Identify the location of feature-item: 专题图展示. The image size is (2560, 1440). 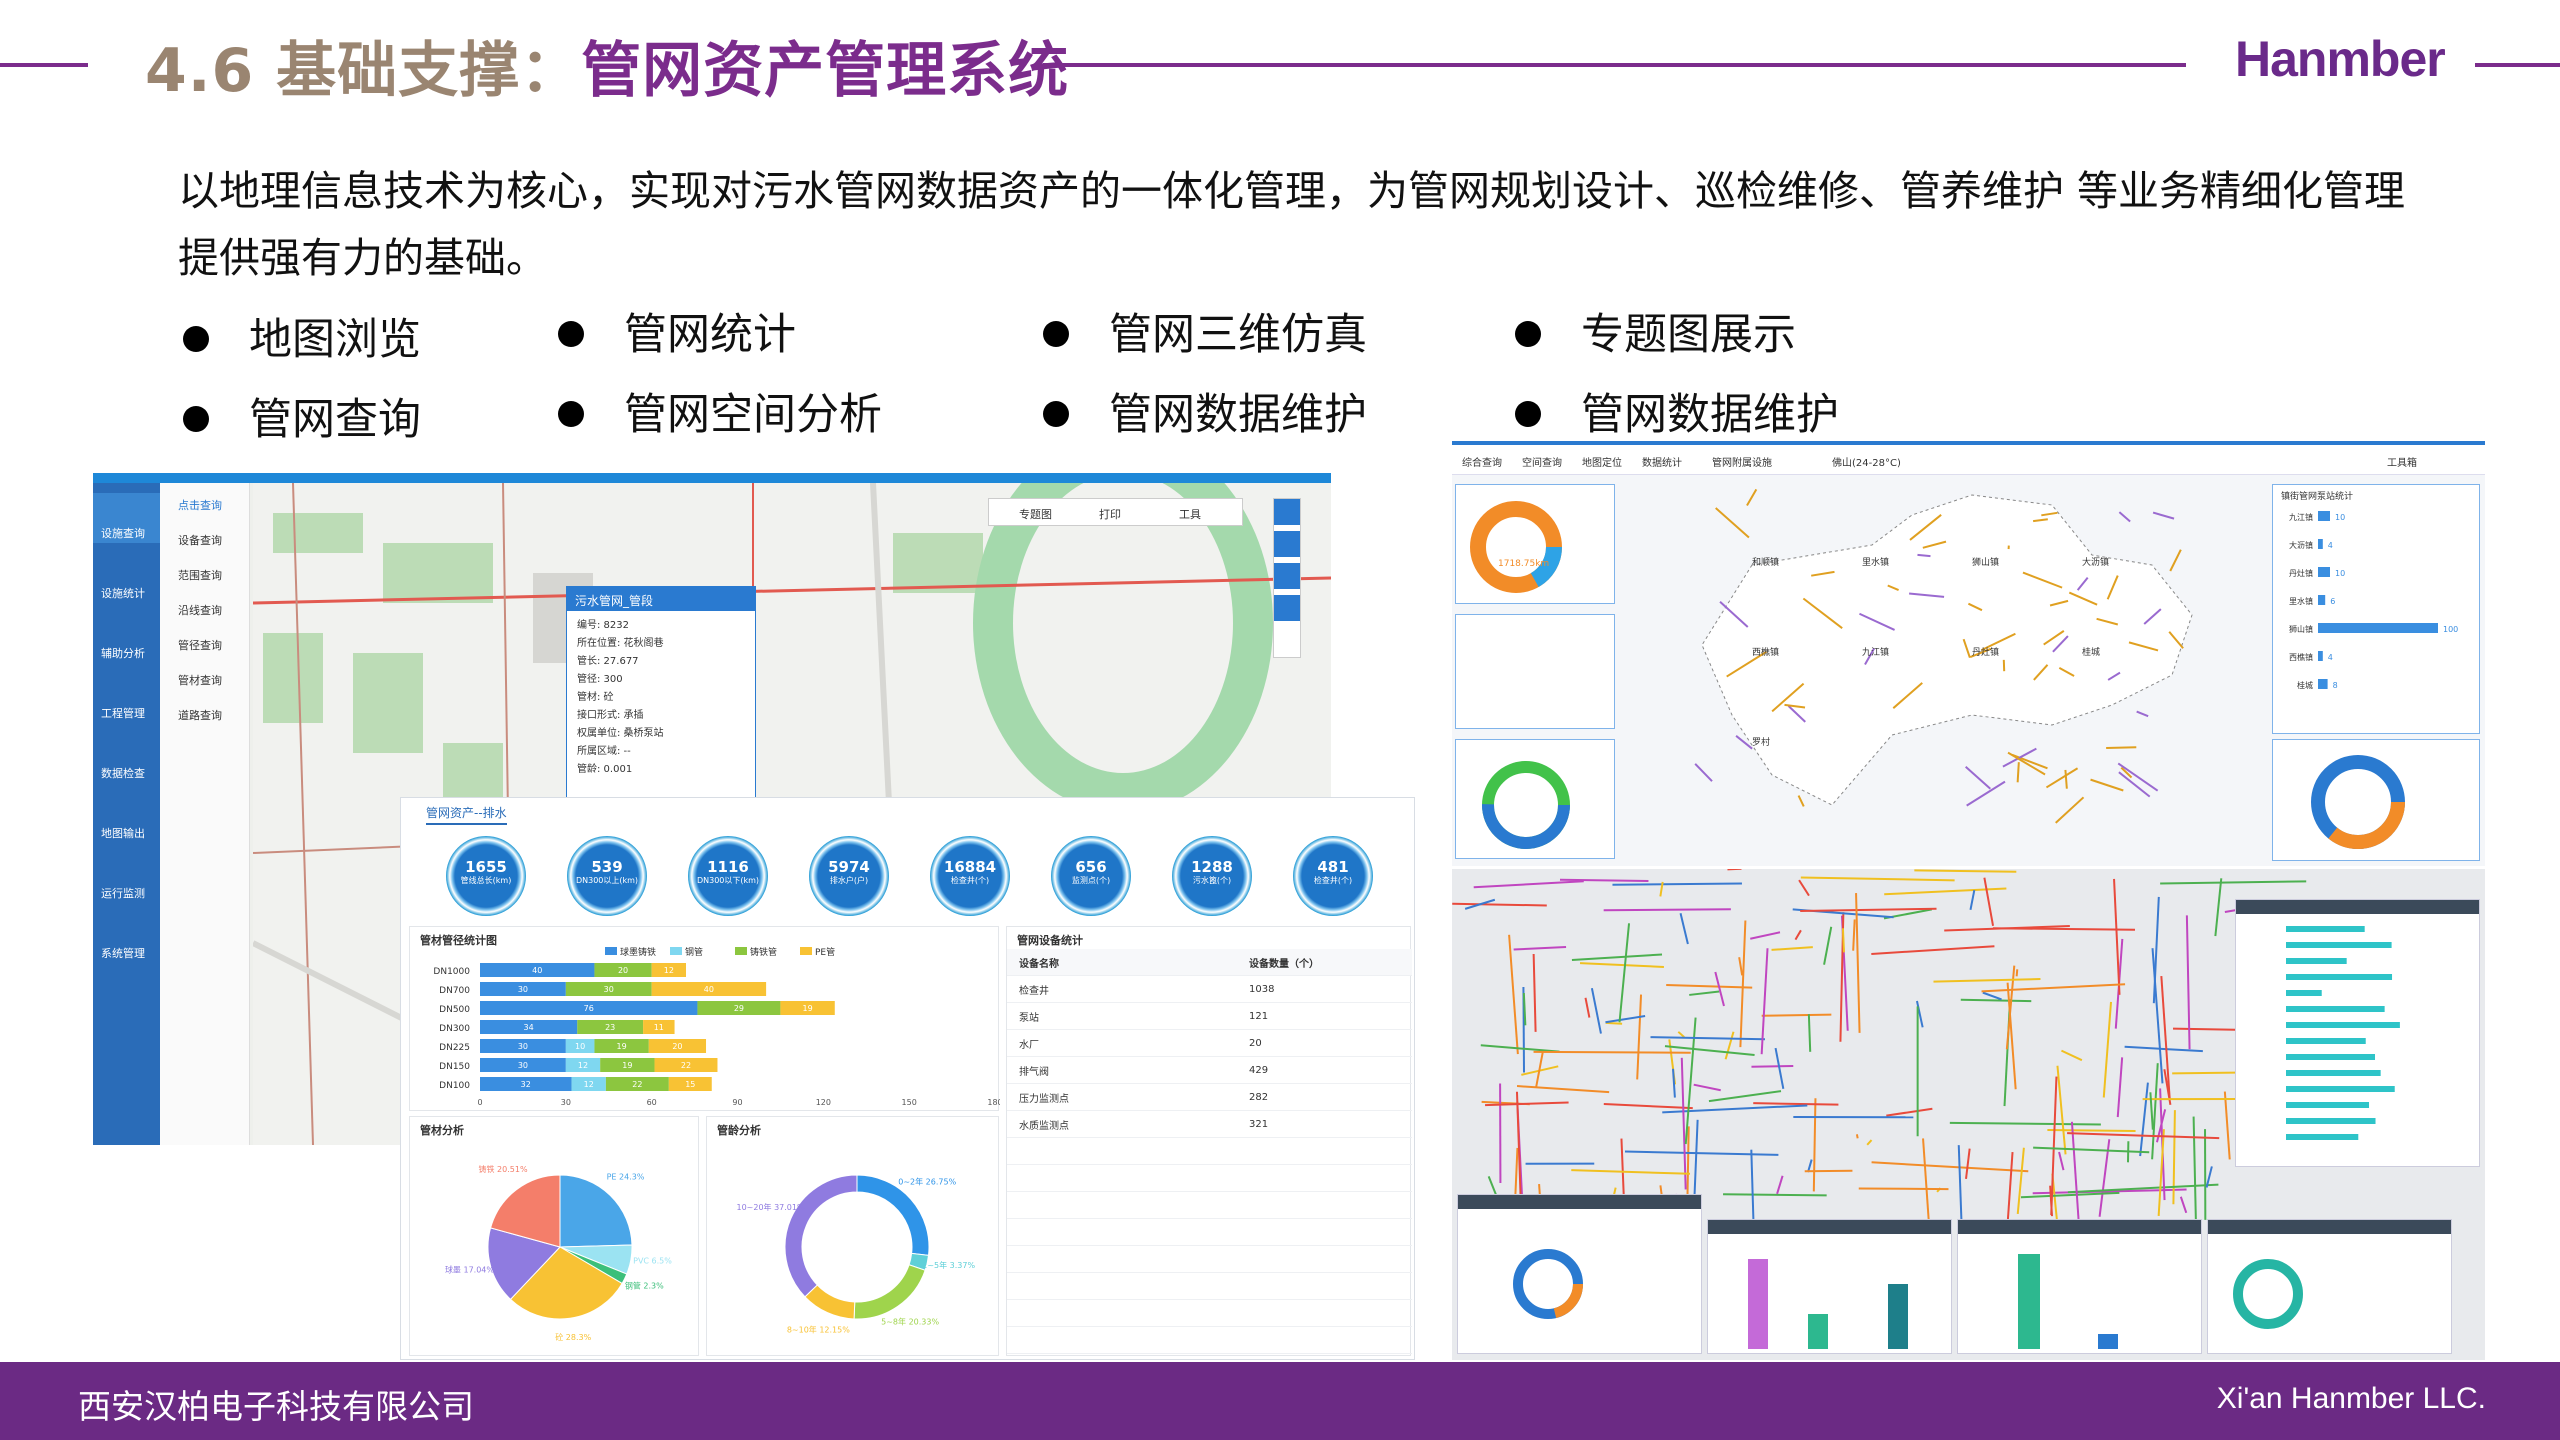
(1655, 331).